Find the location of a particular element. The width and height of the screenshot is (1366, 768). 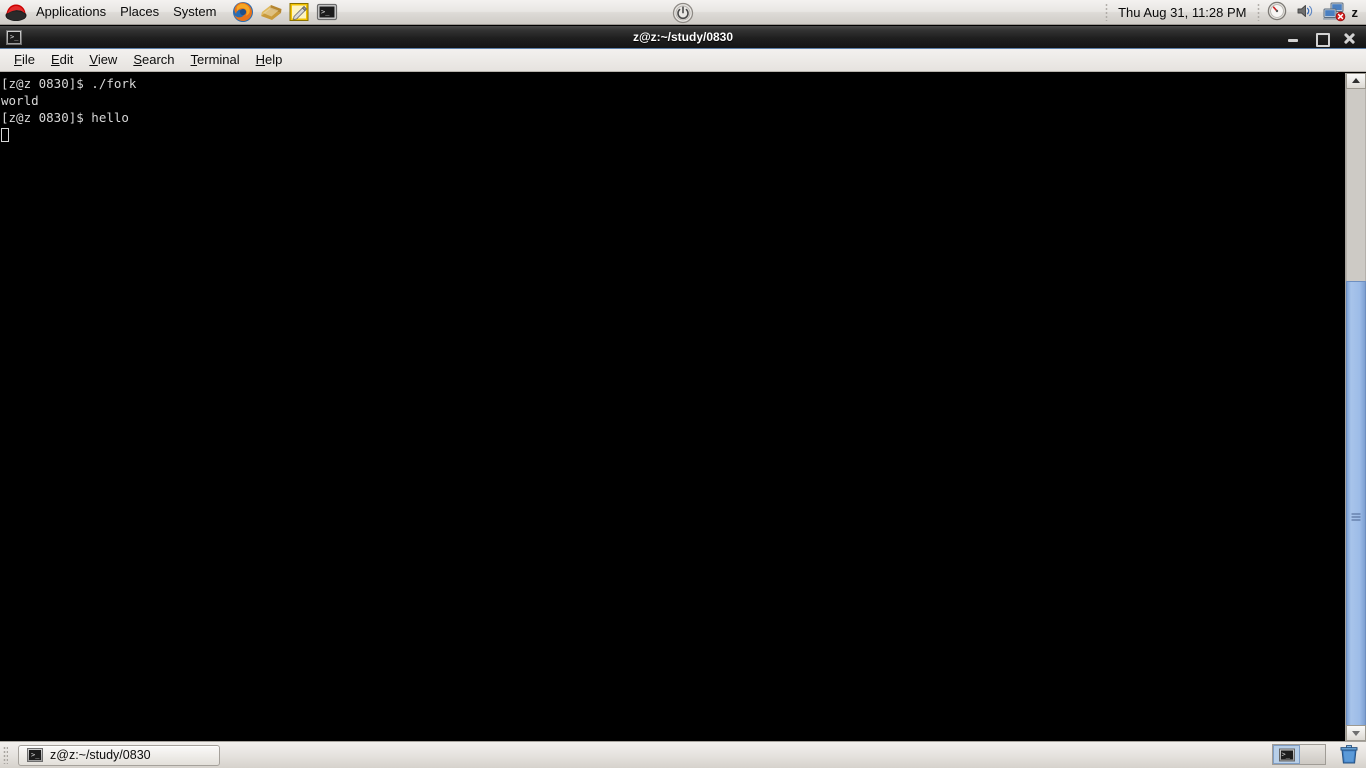

text-editor-icon is located at coordinates (299, 12).